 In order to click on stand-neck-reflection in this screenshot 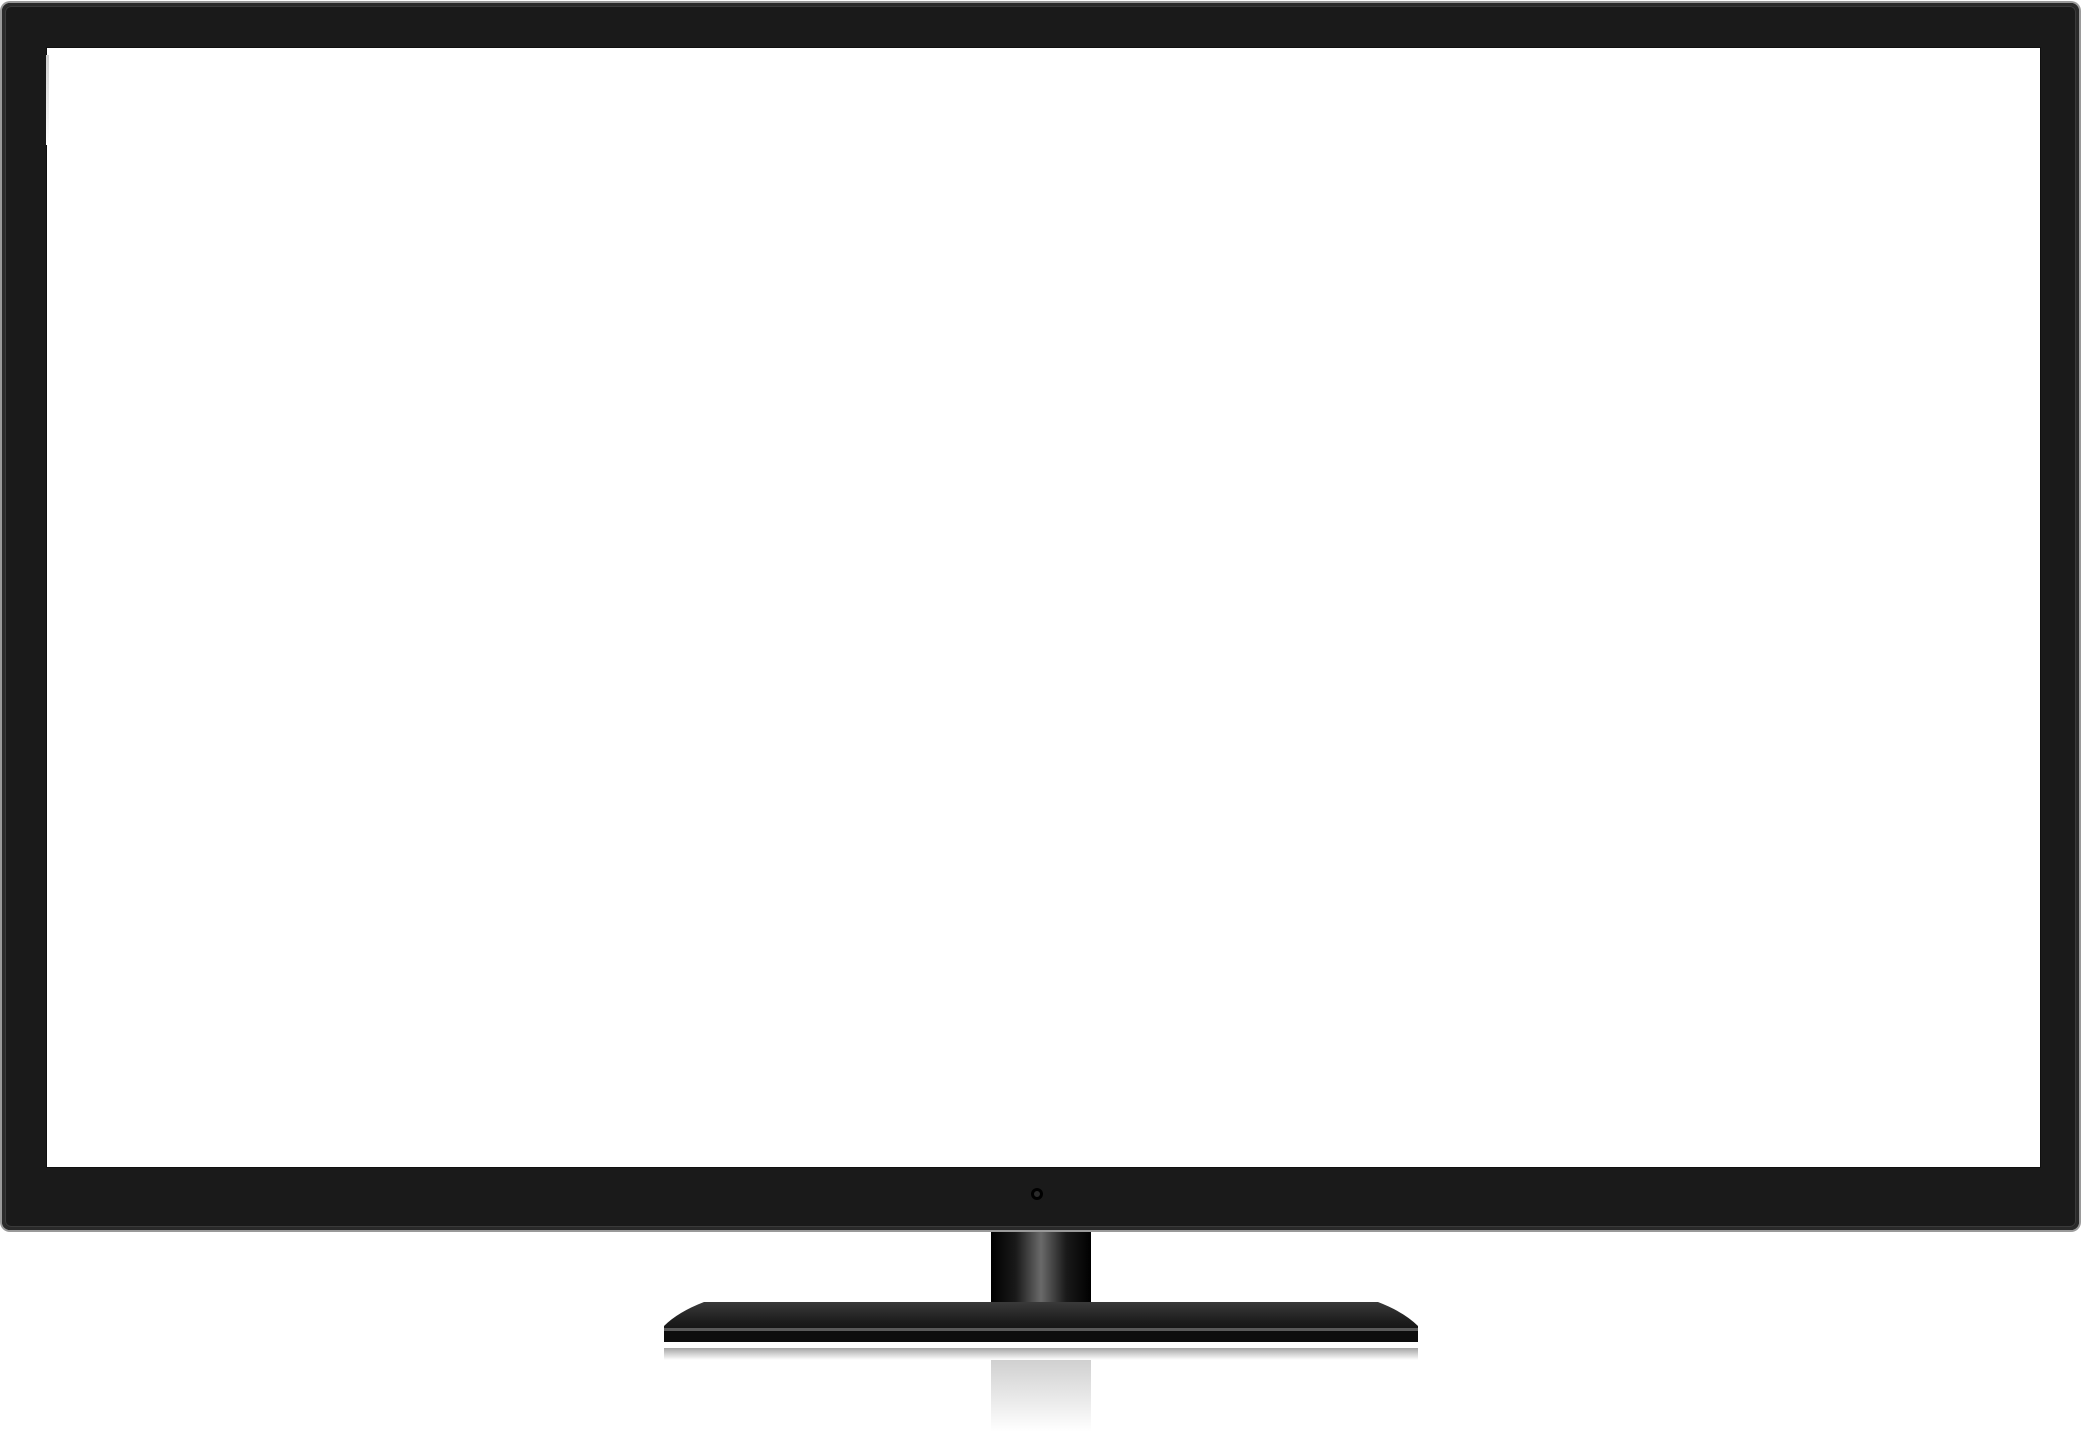, I will do `click(1041, 1396)`.